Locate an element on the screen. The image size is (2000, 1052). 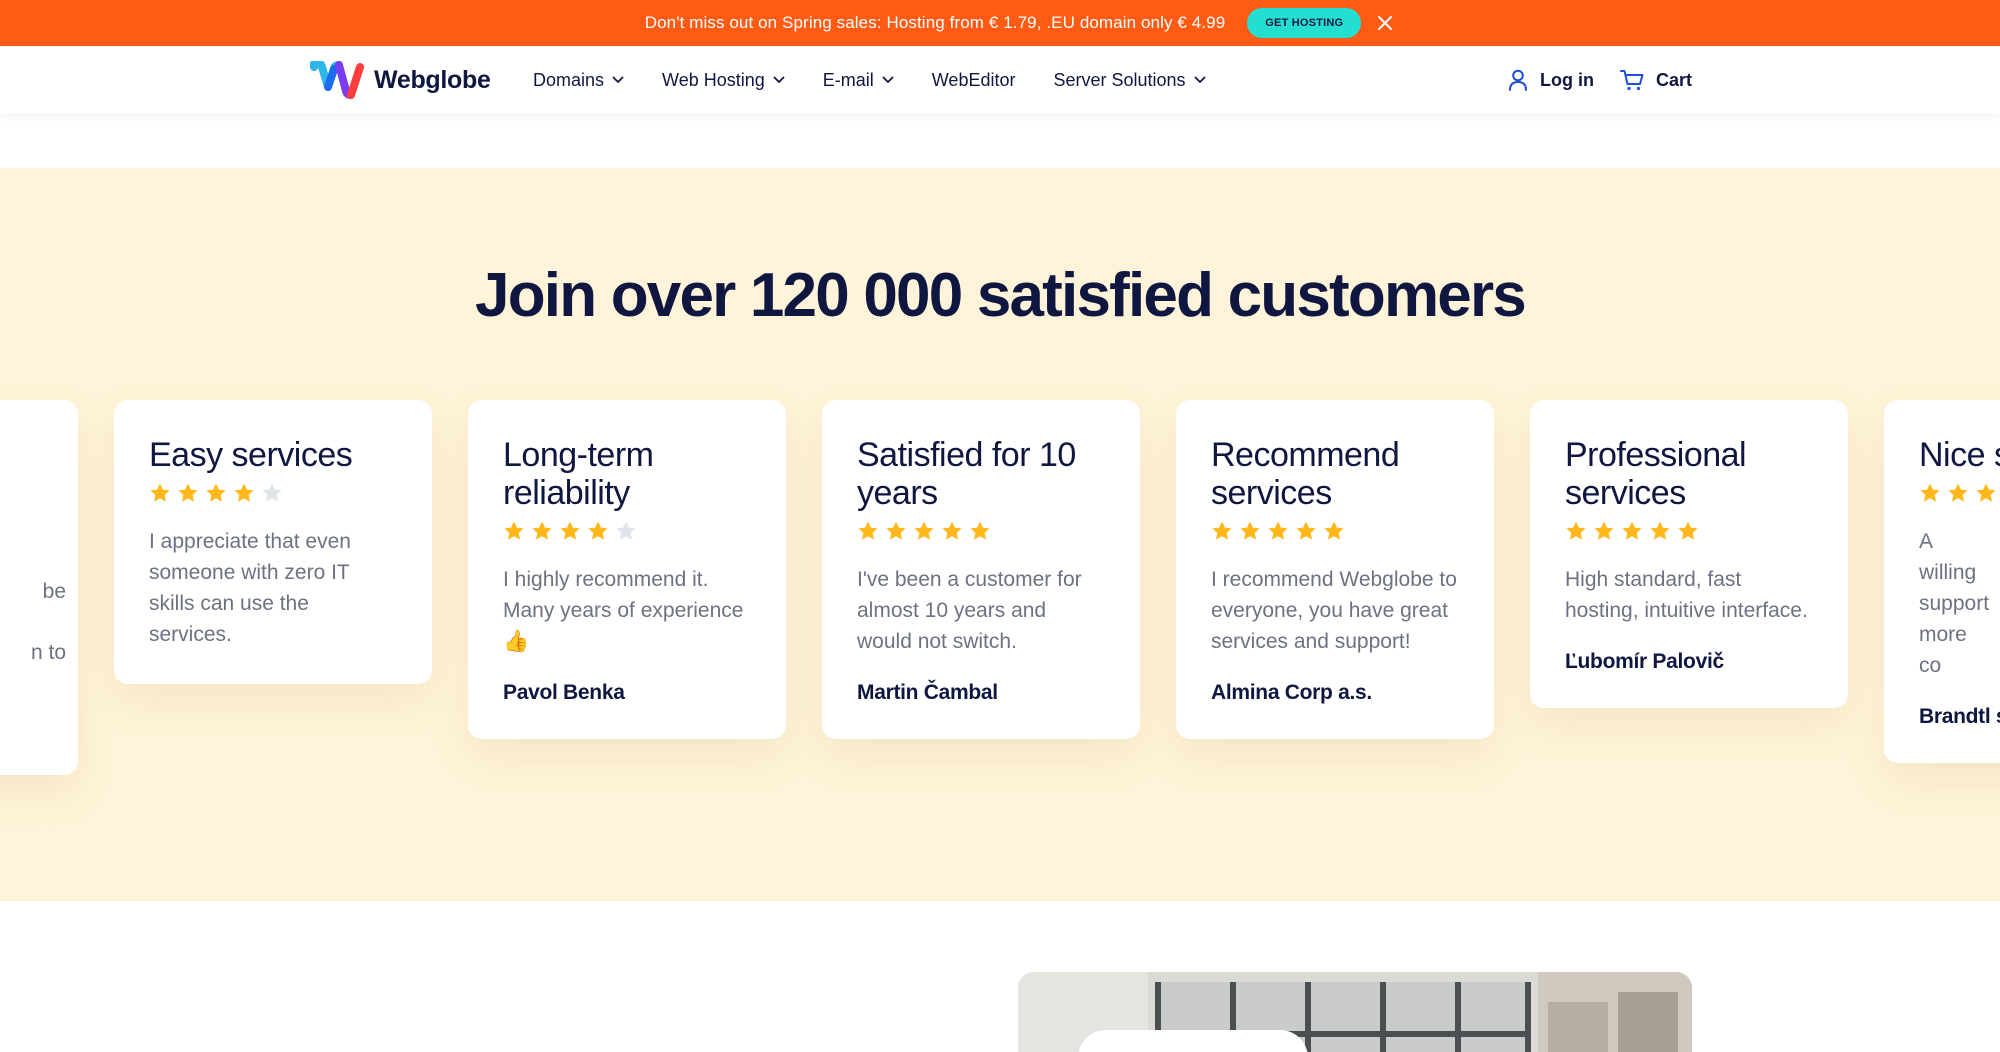
card-title: Easy services is located at coordinates (251, 455).